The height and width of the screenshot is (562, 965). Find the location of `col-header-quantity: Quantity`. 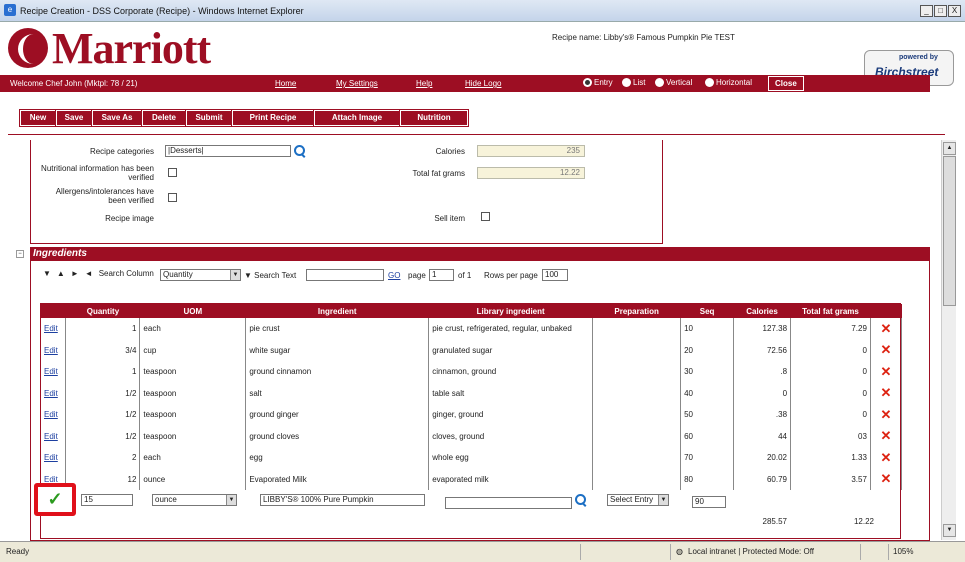

col-header-quantity: Quantity is located at coordinates (102, 311).